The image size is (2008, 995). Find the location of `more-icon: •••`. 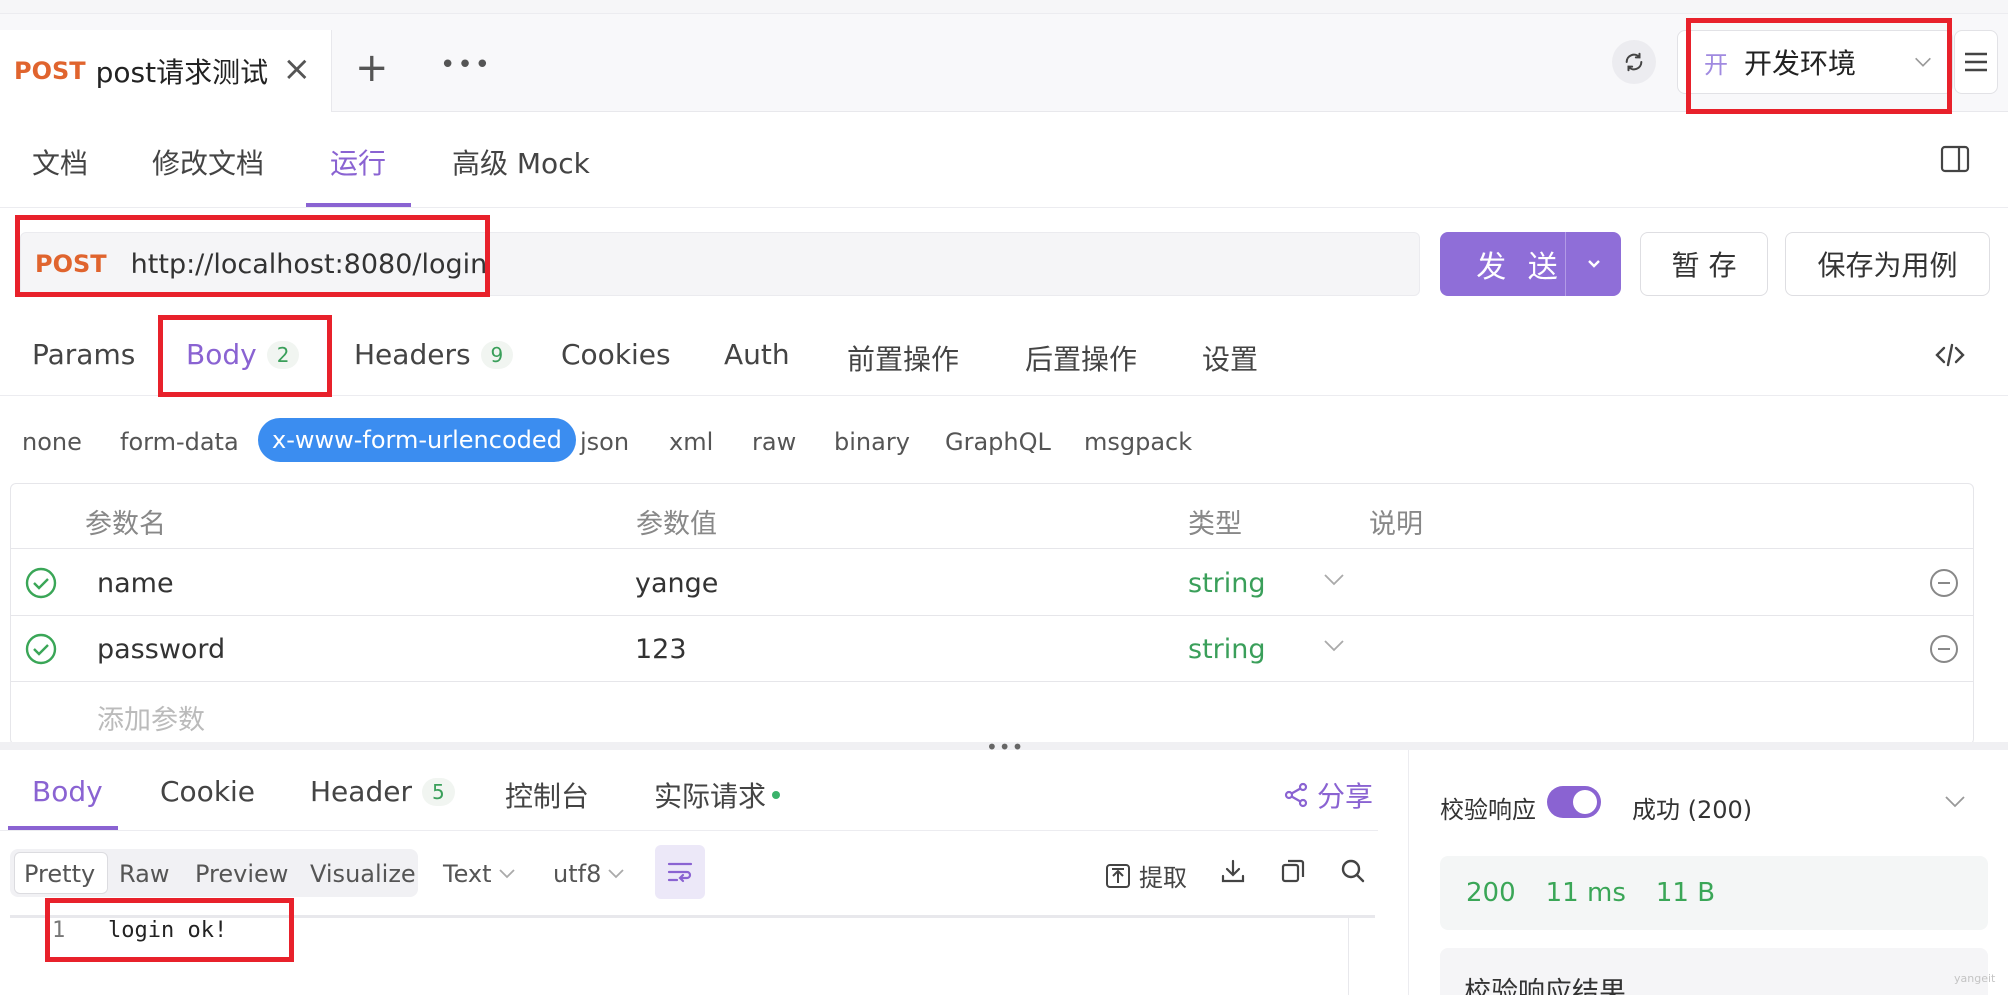

more-icon: ••• is located at coordinates (466, 65).